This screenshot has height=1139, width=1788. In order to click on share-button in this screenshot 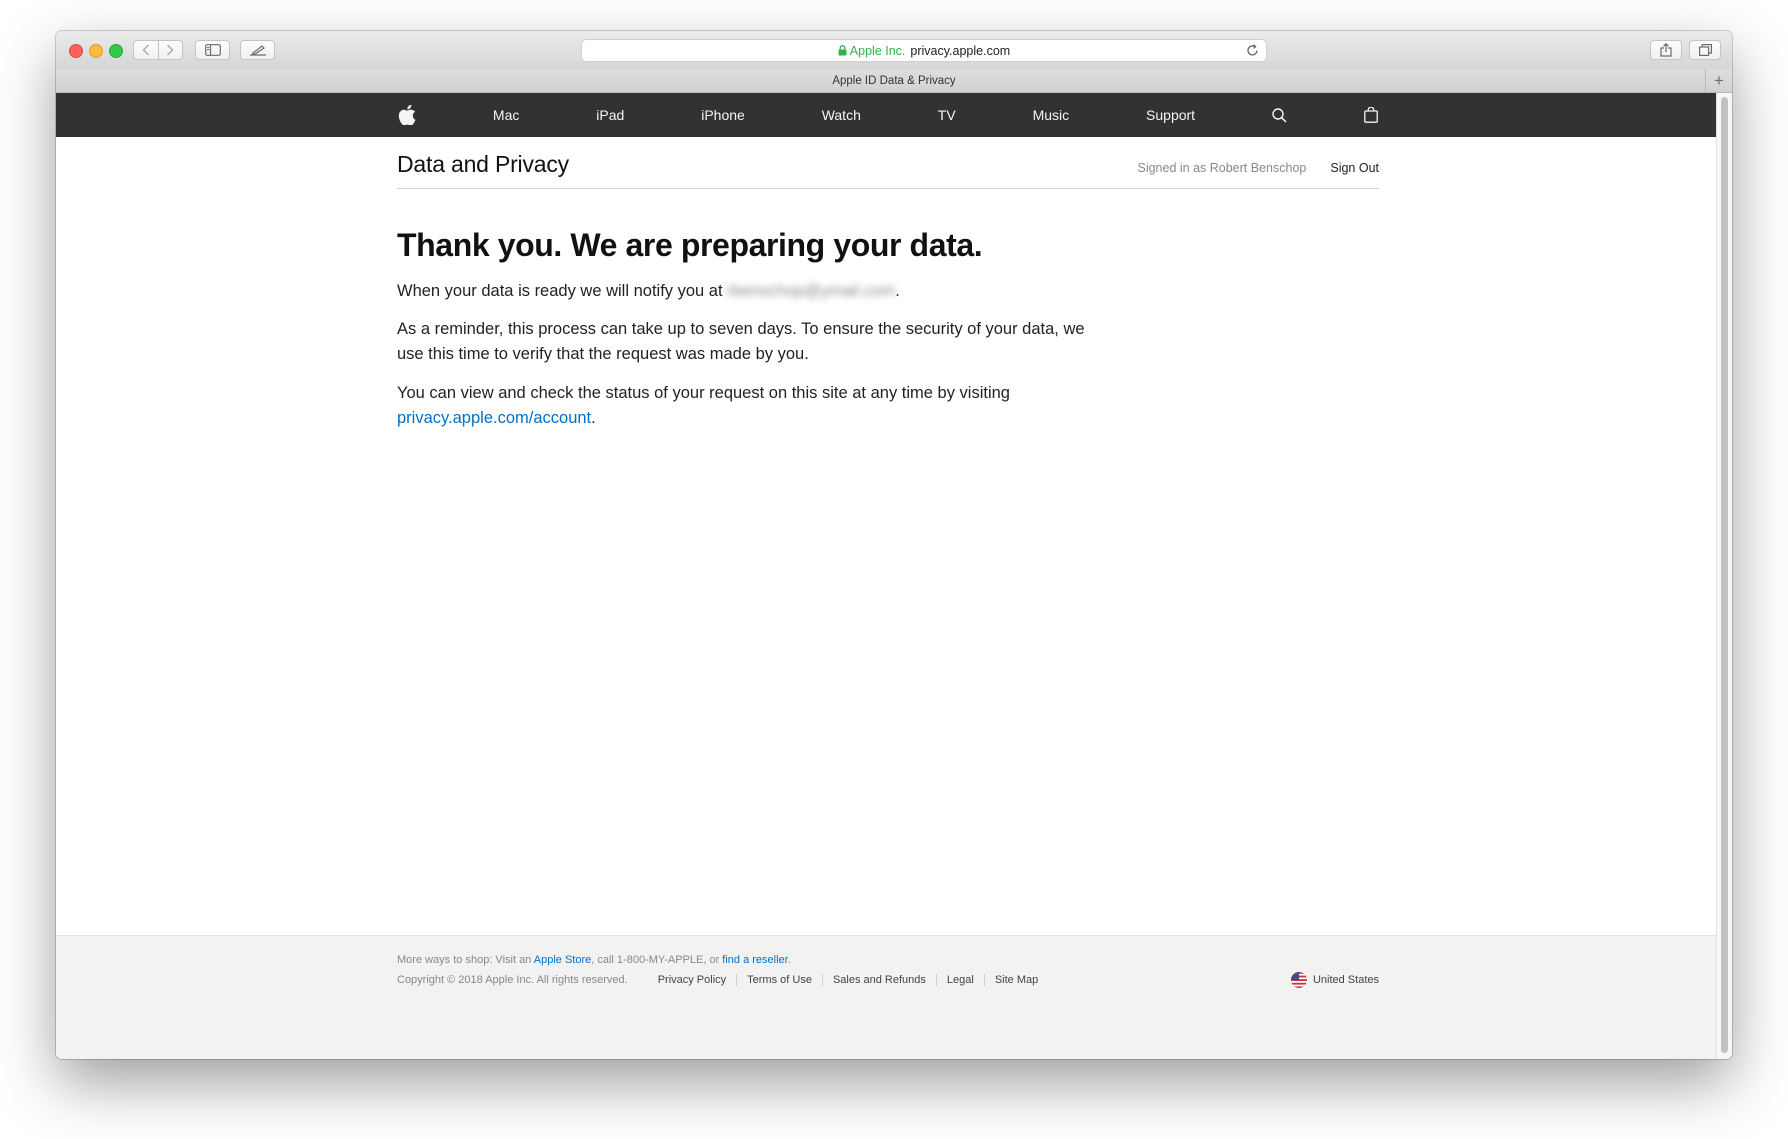, I will do `click(1666, 50)`.